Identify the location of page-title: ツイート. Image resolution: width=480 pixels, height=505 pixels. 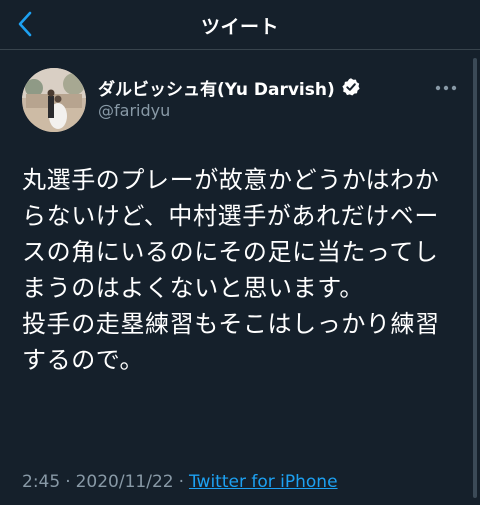
(239, 26).